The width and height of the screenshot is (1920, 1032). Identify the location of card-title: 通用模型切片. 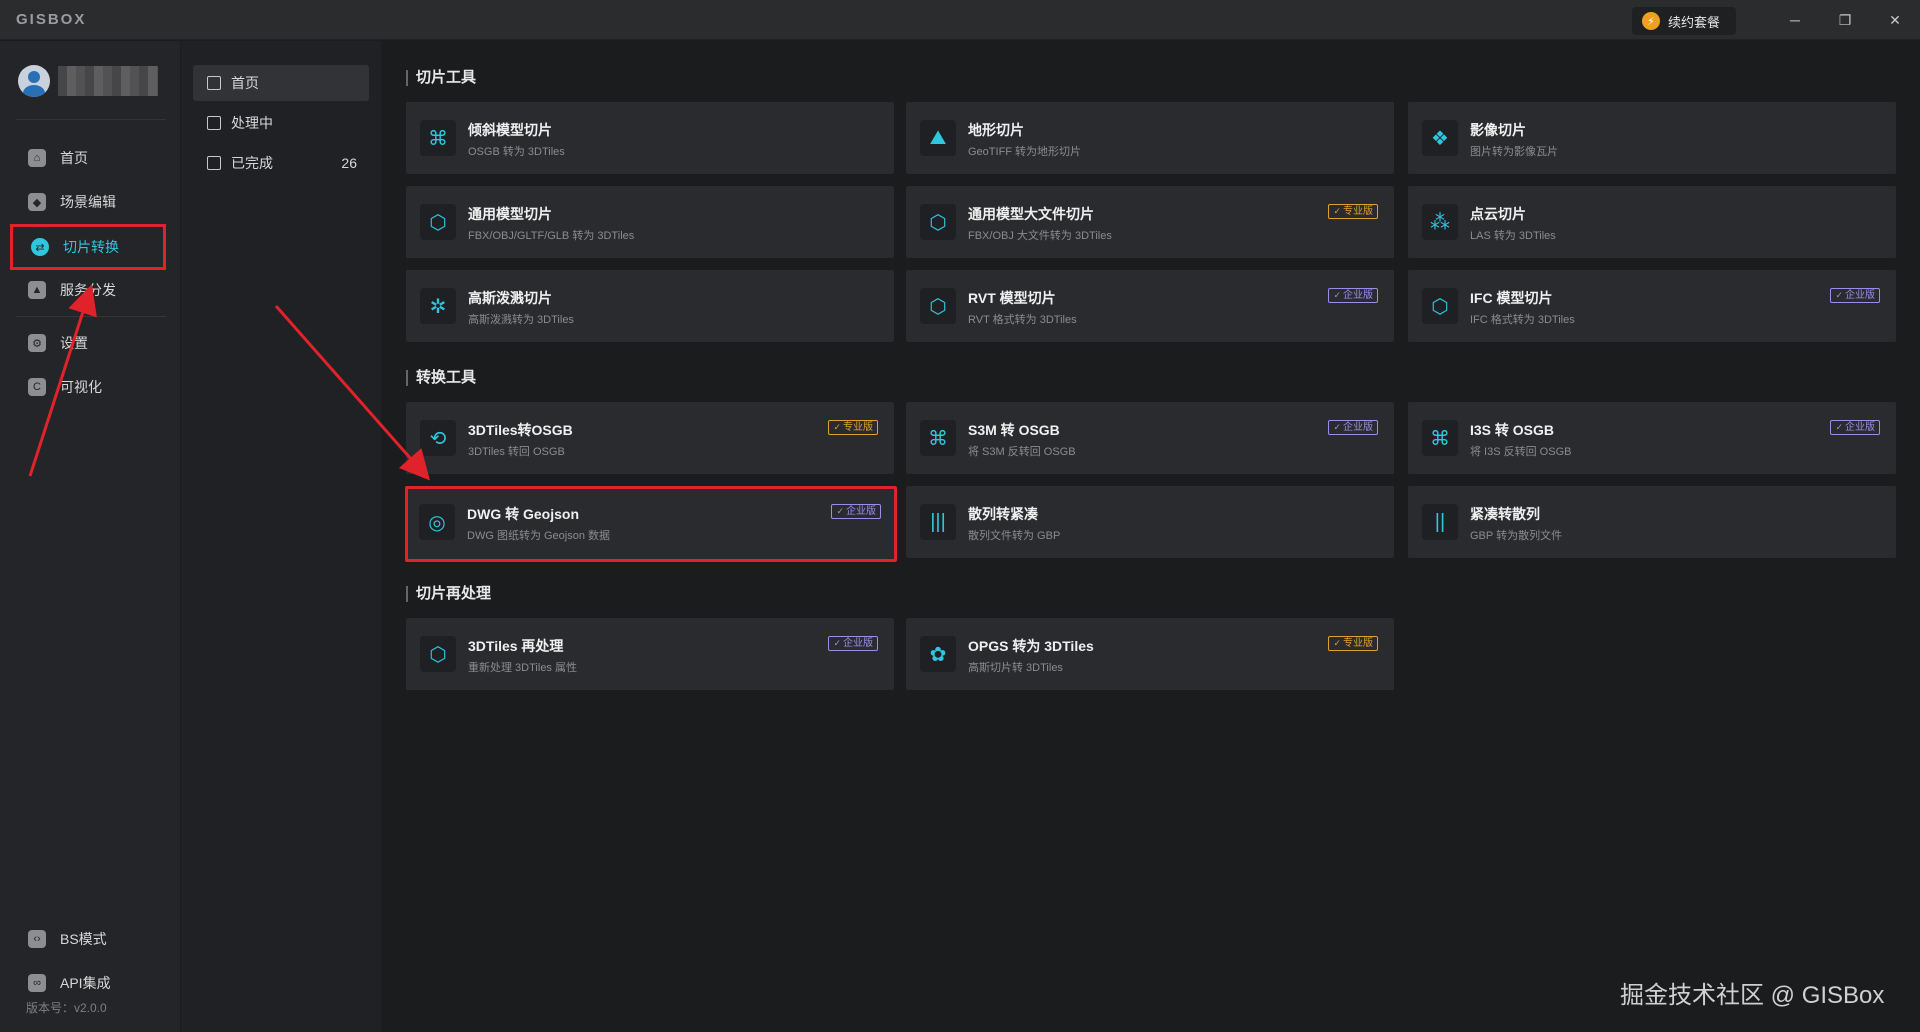
(510, 214).